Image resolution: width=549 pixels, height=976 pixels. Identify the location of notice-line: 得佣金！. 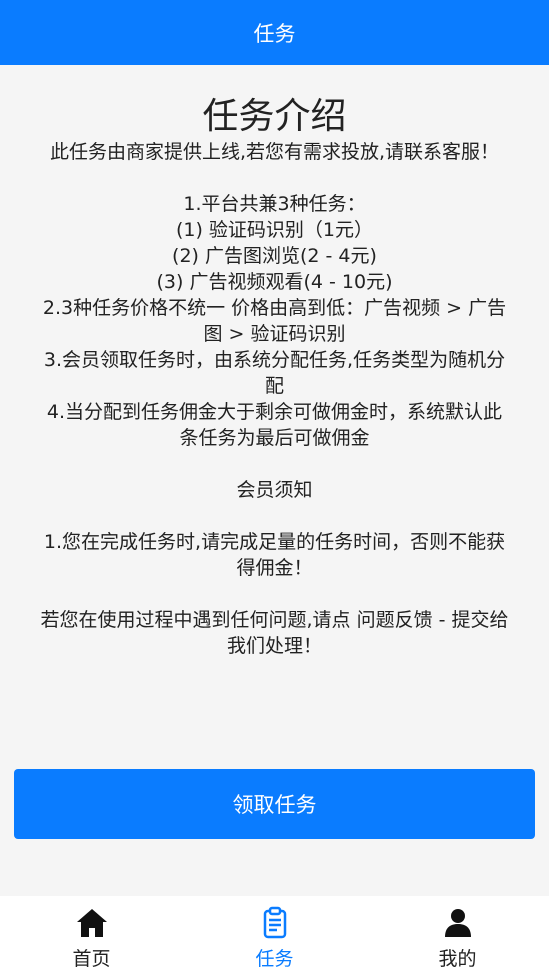
(274, 568).